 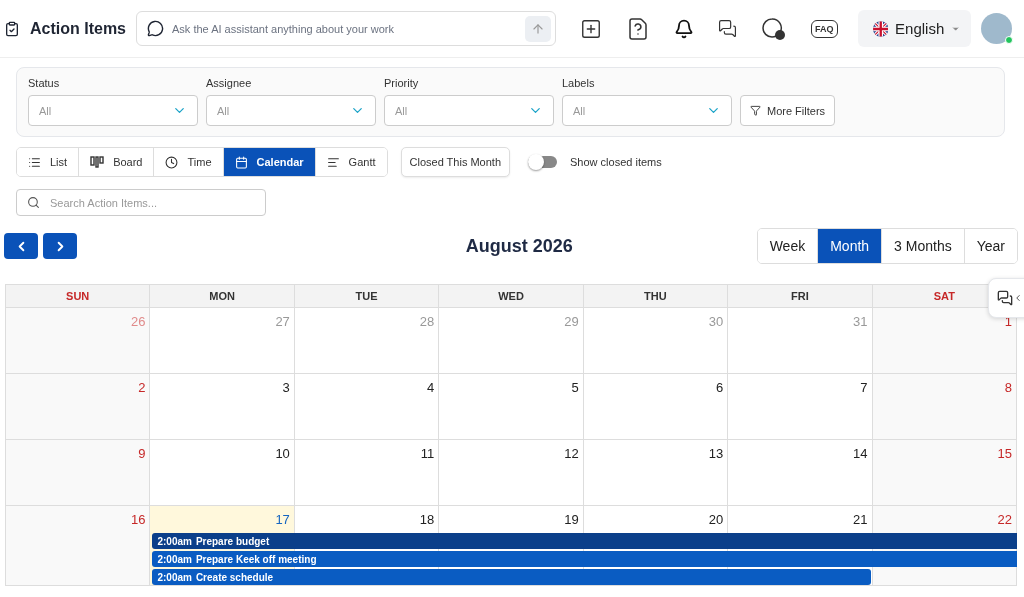 I want to click on day-number: 19, so click(x=571, y=519).